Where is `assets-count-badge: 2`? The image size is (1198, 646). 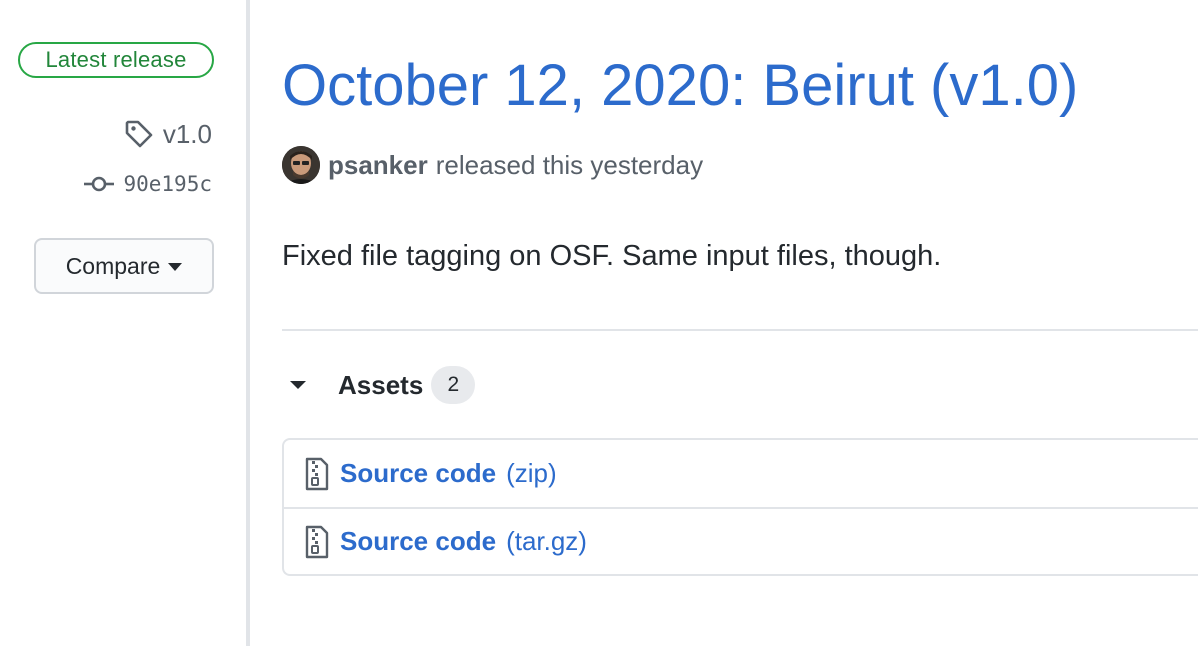
assets-count-badge: 2 is located at coordinates (453, 385).